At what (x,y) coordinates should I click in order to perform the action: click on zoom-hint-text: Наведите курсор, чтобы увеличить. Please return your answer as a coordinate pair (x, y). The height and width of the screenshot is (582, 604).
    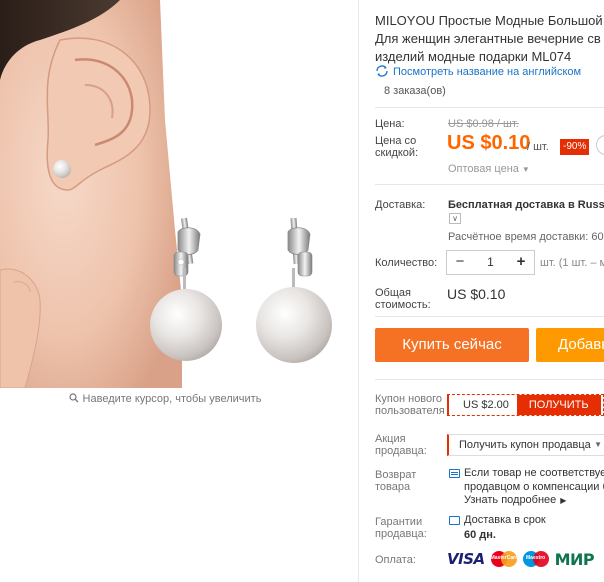
    Looking at the image, I should click on (172, 399).